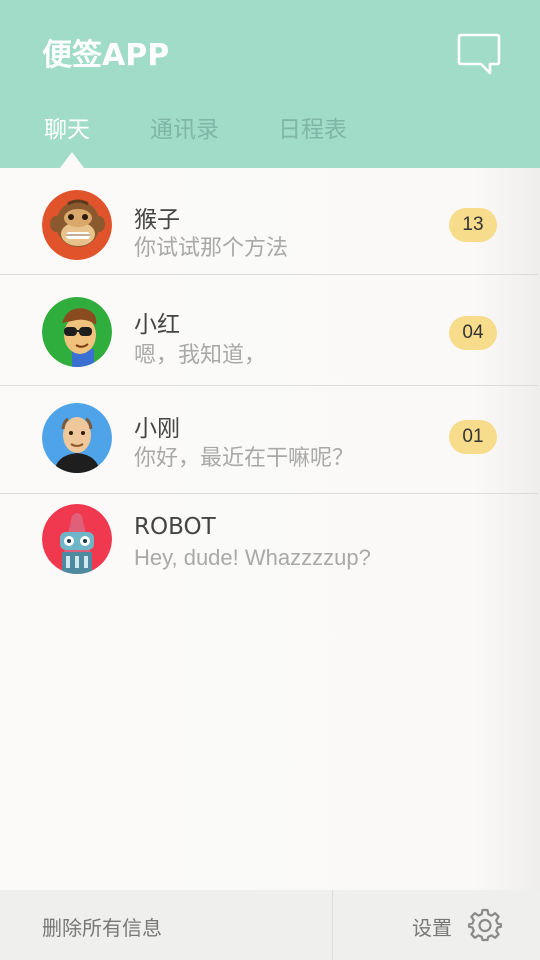 The height and width of the screenshot is (960, 540). Describe the element at coordinates (175, 527) in the screenshot. I see `contact-name: ROBOT` at that location.